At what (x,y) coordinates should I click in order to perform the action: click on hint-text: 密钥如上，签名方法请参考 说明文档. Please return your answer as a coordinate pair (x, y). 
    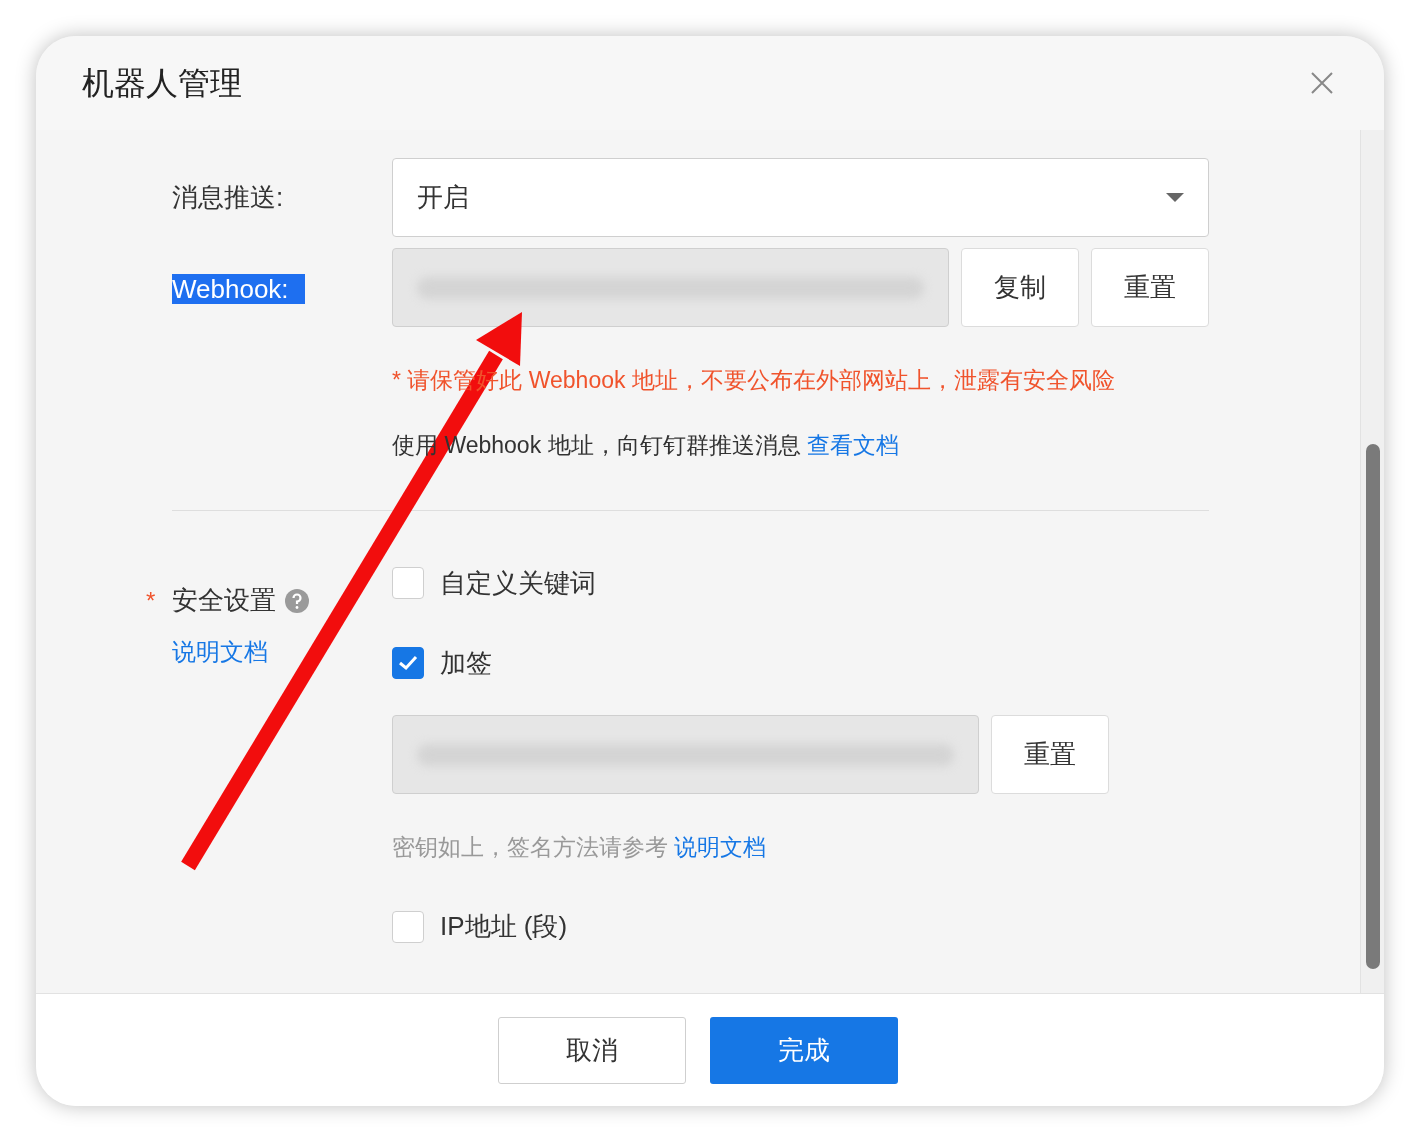
    Looking at the image, I should click on (580, 847).